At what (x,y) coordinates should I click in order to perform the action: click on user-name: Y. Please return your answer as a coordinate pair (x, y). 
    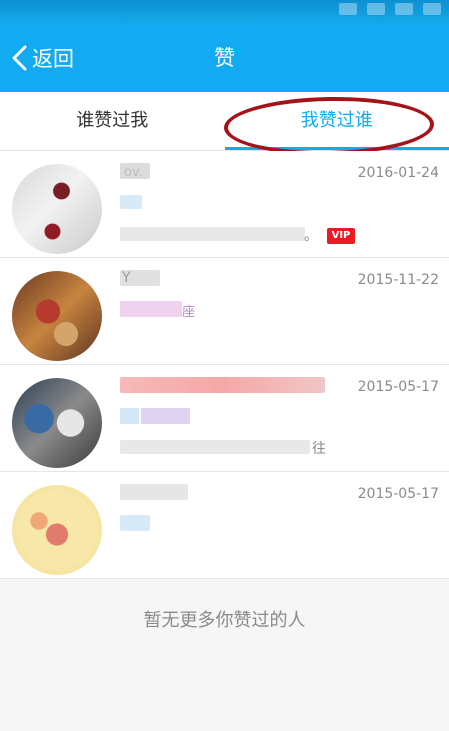
    Looking at the image, I should click on (126, 278).